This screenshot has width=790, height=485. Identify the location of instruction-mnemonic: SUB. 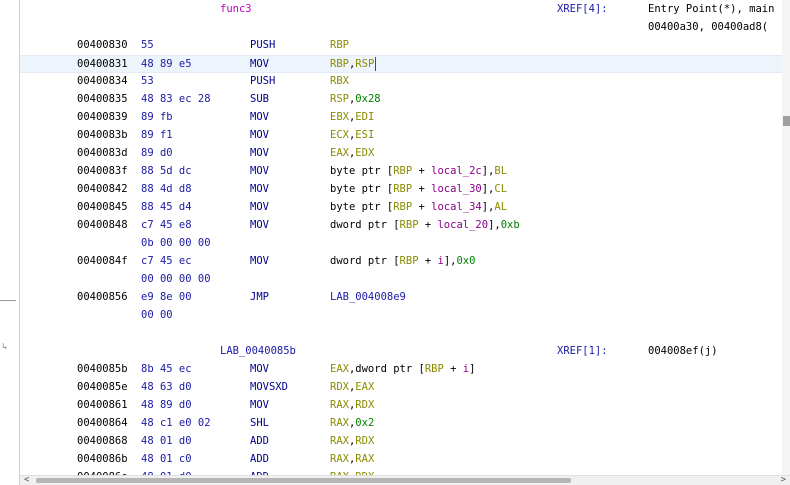
(259, 99).